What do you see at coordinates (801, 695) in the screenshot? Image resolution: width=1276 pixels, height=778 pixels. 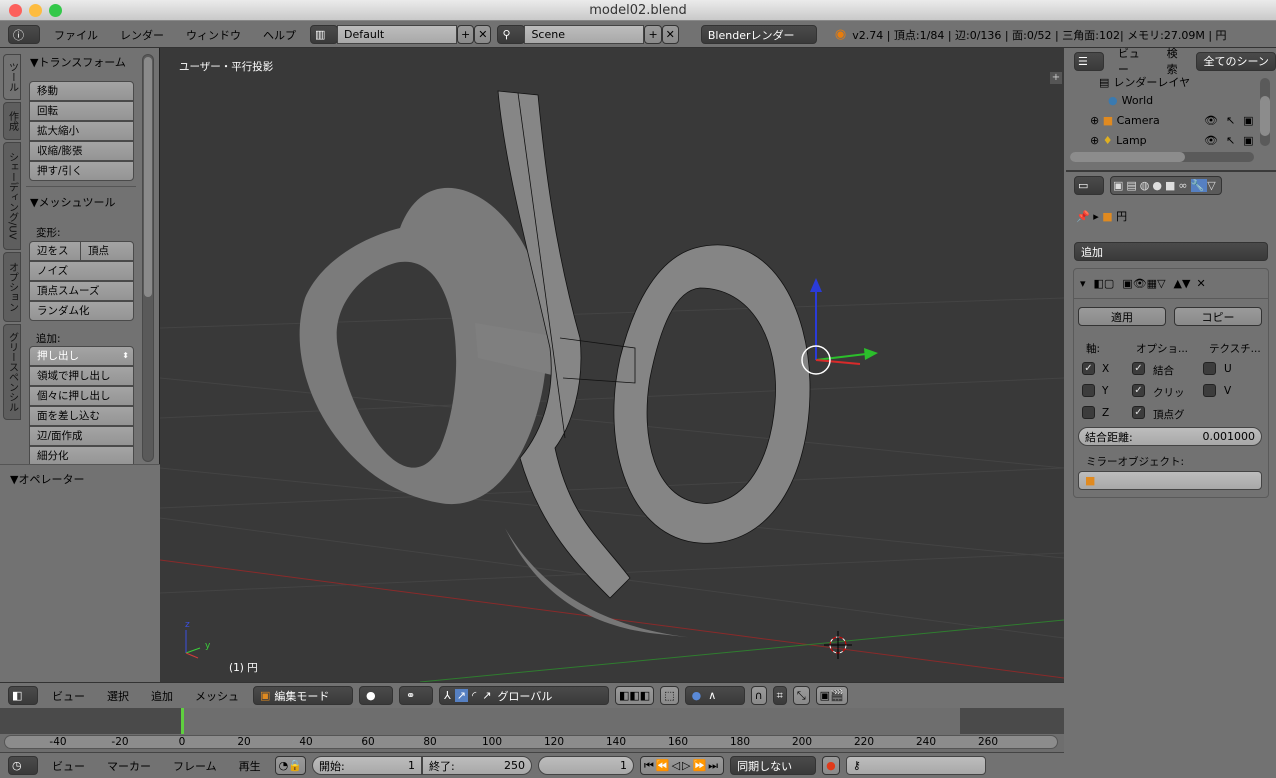 I see `snap-target-icon: ⤡` at bounding box center [801, 695].